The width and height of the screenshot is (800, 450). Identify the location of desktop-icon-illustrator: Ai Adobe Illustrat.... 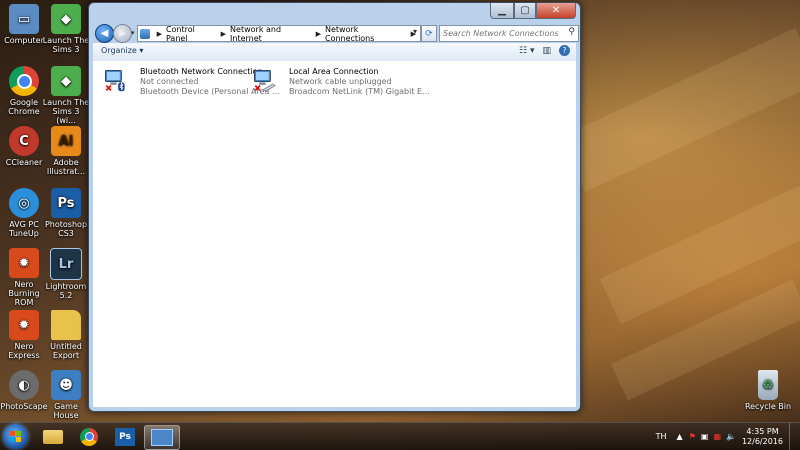
(66, 151).